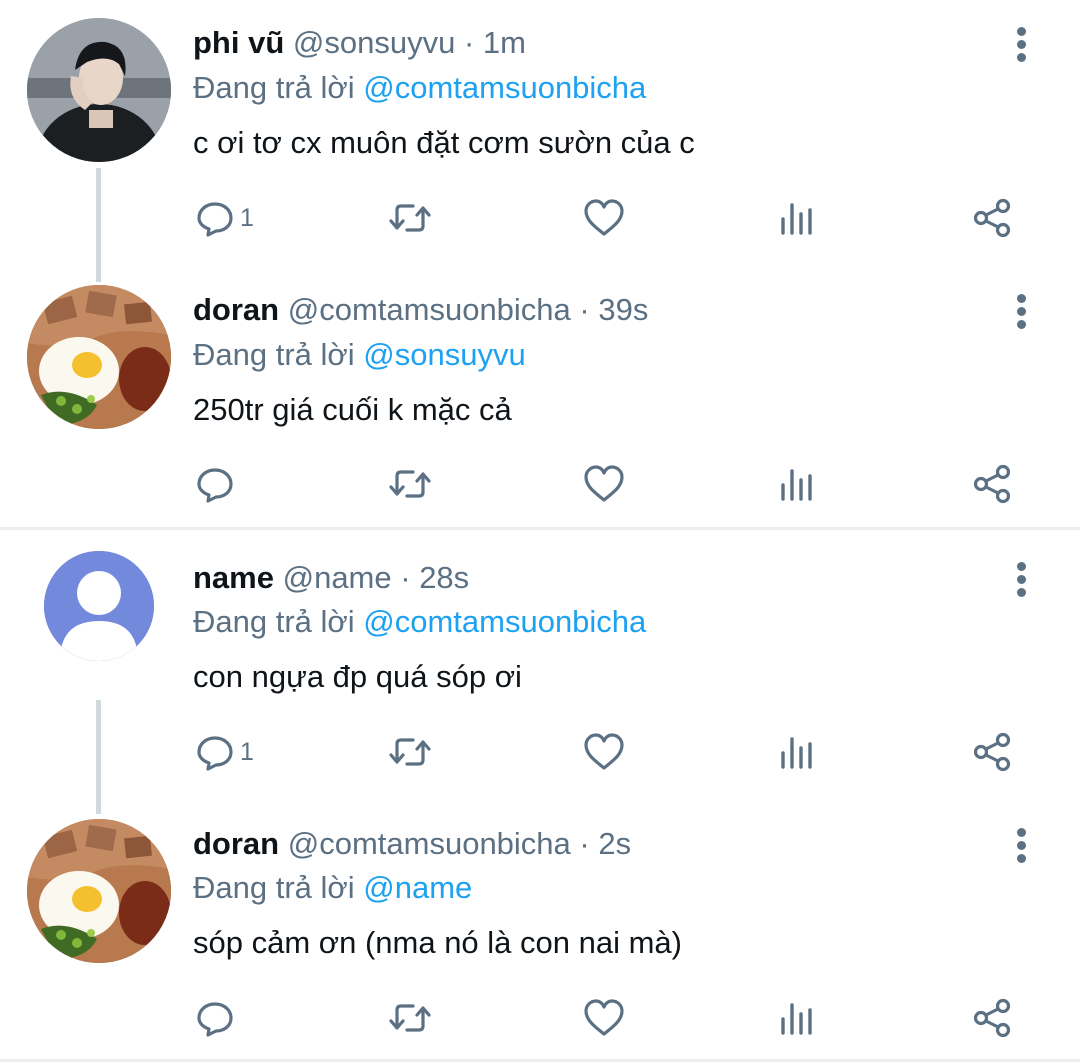 The width and height of the screenshot is (1080, 1062). Describe the element at coordinates (417, 887) in the screenshot. I see `mention-link: @name` at that location.